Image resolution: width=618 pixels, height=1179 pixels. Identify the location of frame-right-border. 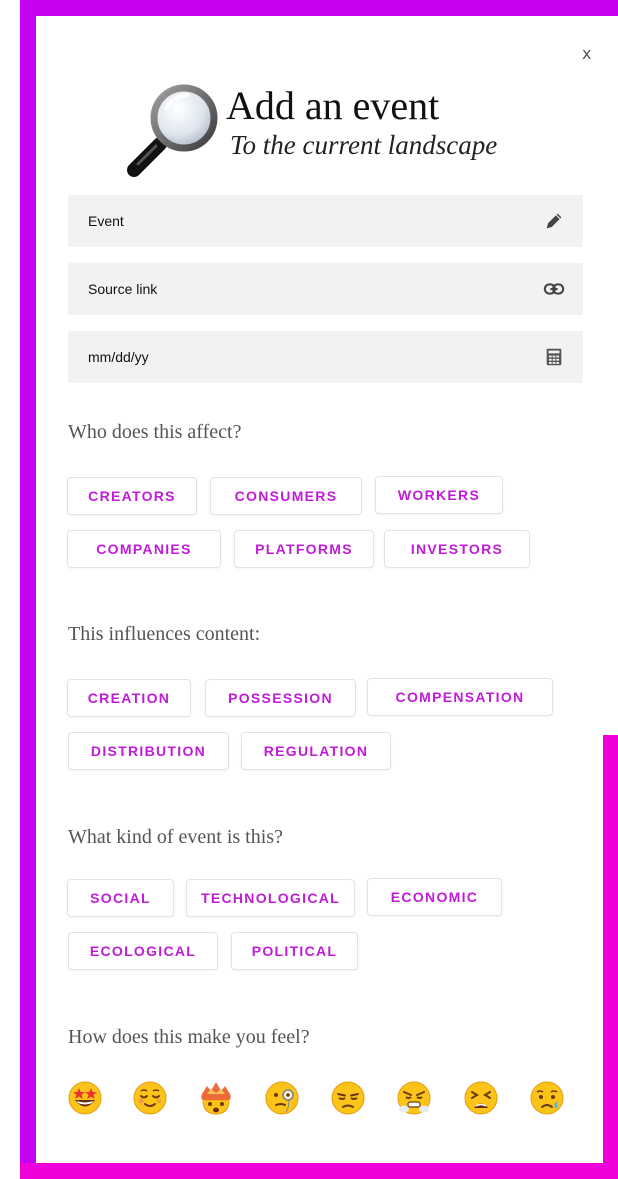
(610, 957).